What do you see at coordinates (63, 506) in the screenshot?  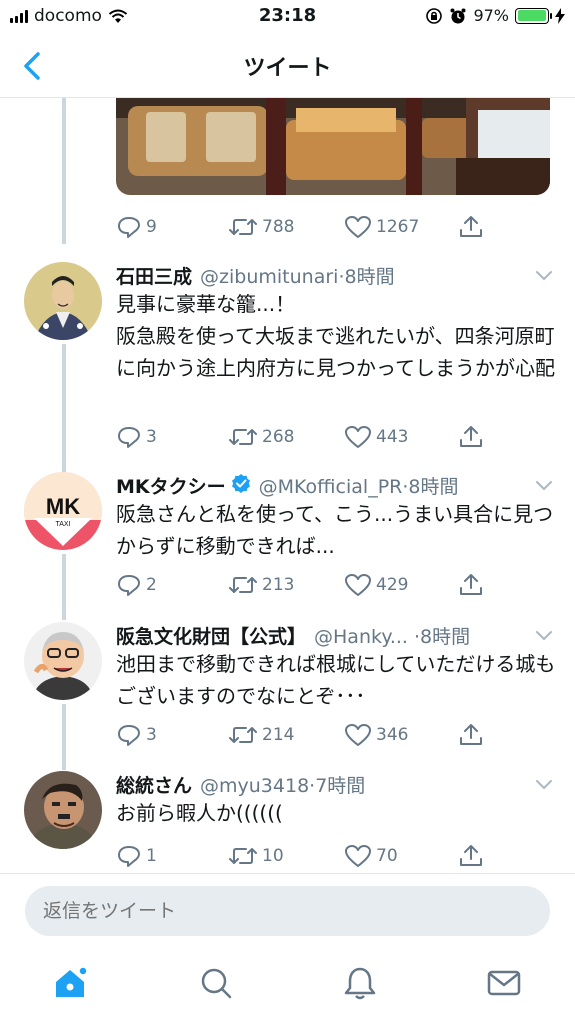 I see `mk-logo-text: MK` at bounding box center [63, 506].